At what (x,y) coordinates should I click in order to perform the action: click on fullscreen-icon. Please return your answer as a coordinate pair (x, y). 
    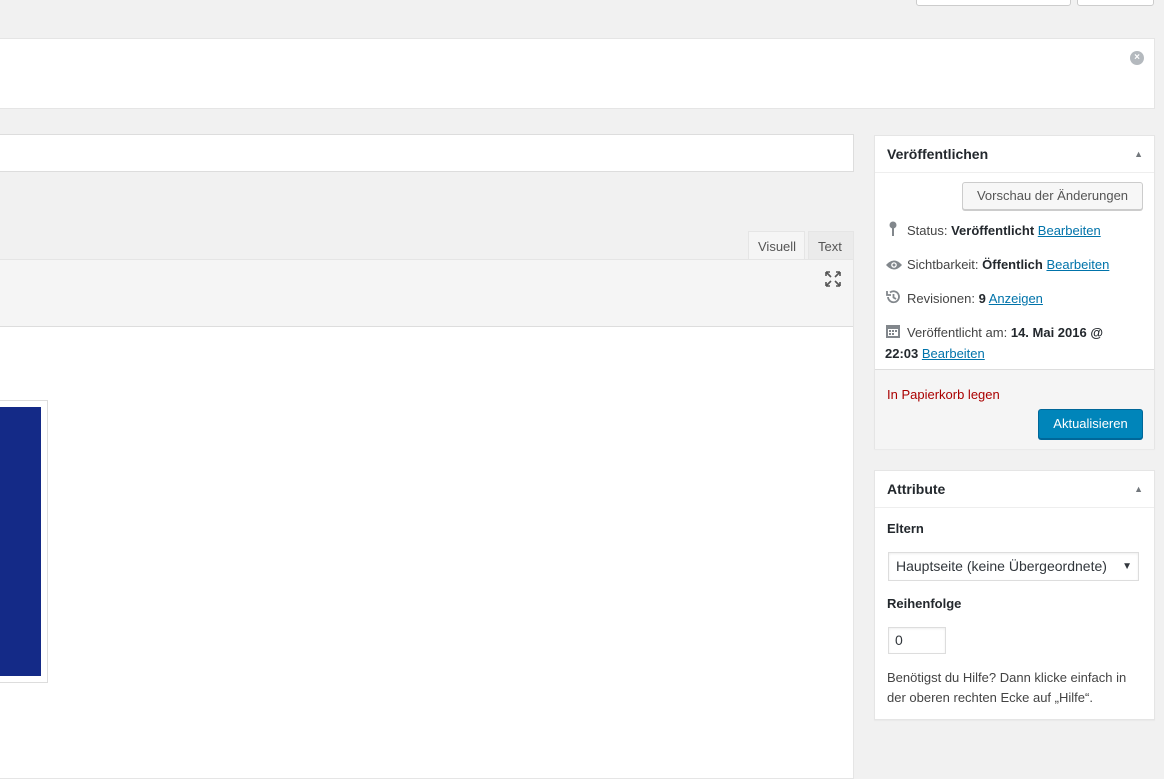
    Looking at the image, I should click on (833, 279).